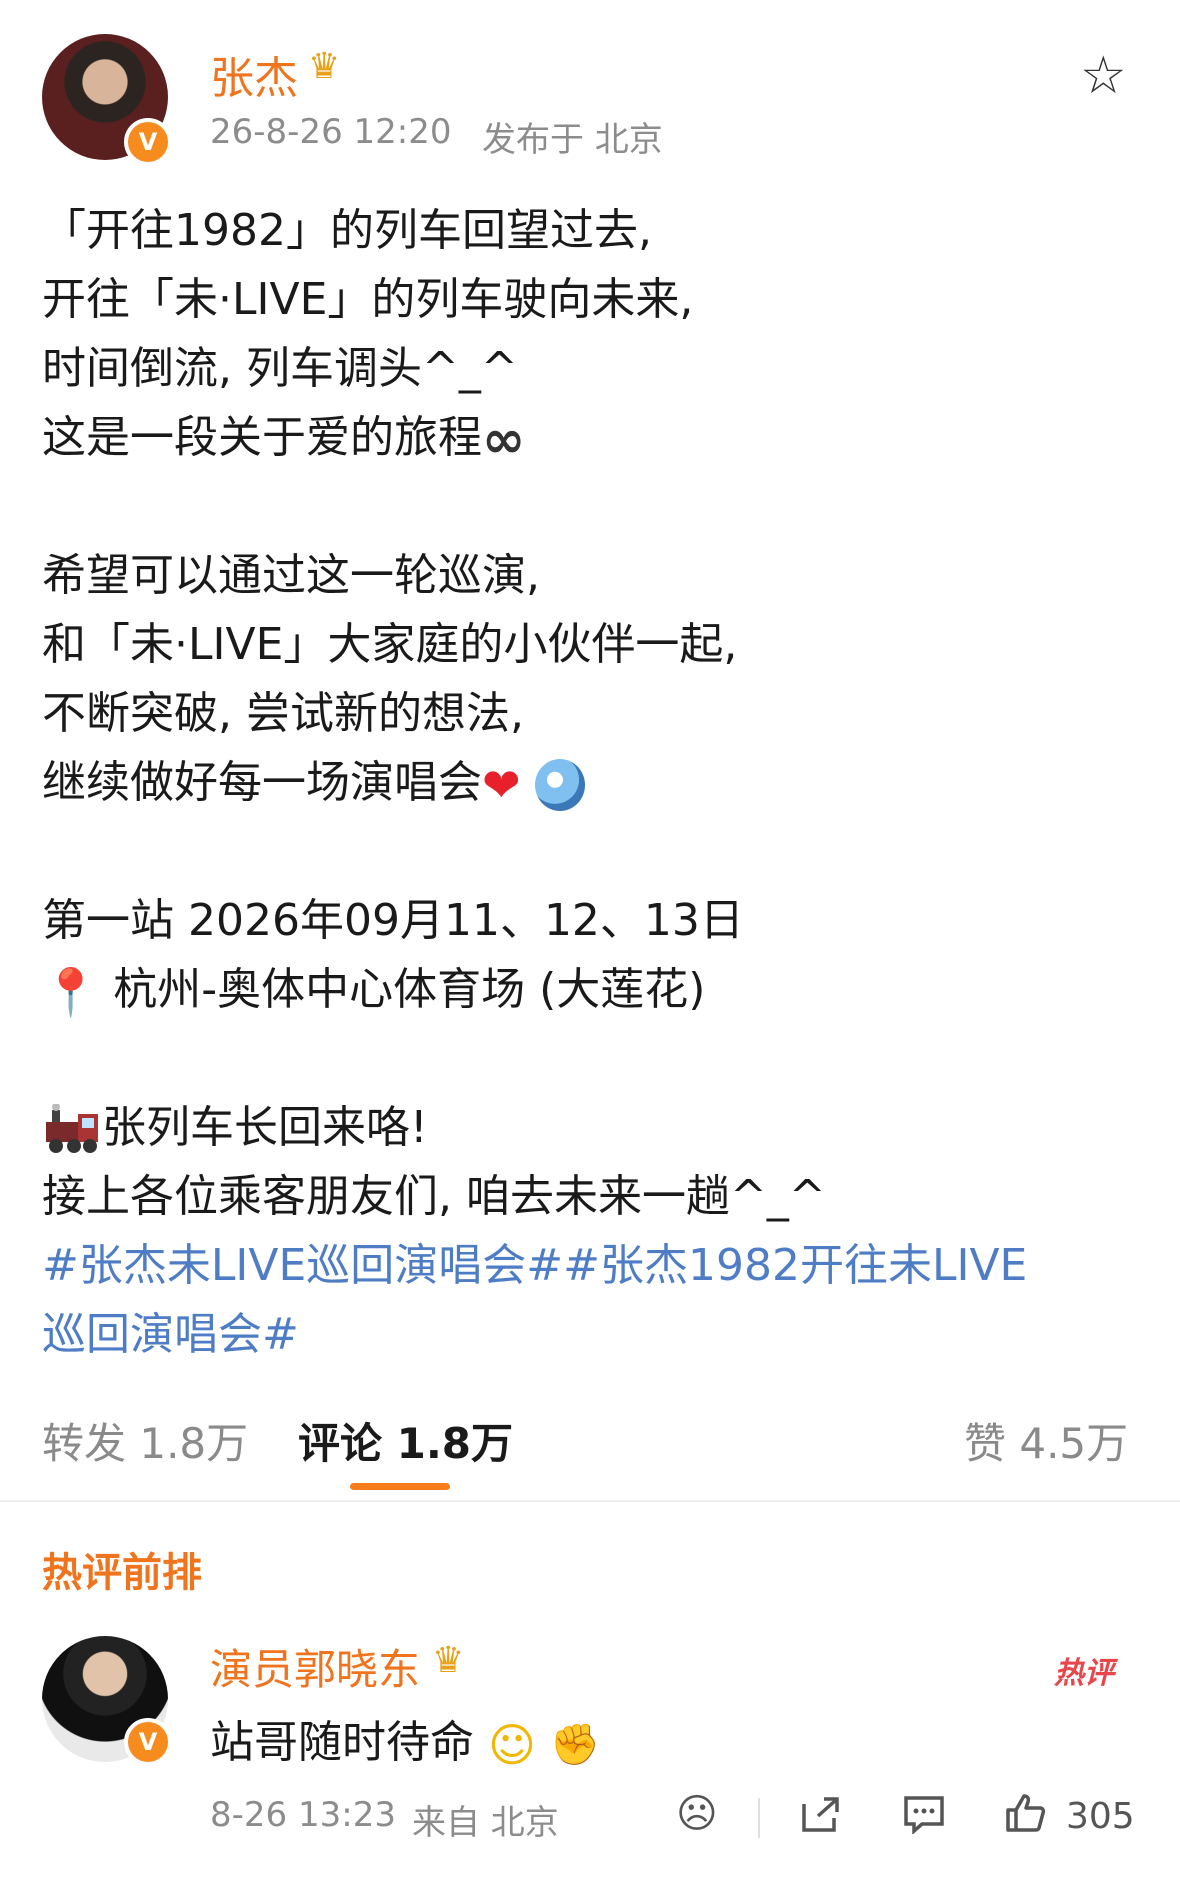  I want to click on comment-icon, so click(924, 1817).